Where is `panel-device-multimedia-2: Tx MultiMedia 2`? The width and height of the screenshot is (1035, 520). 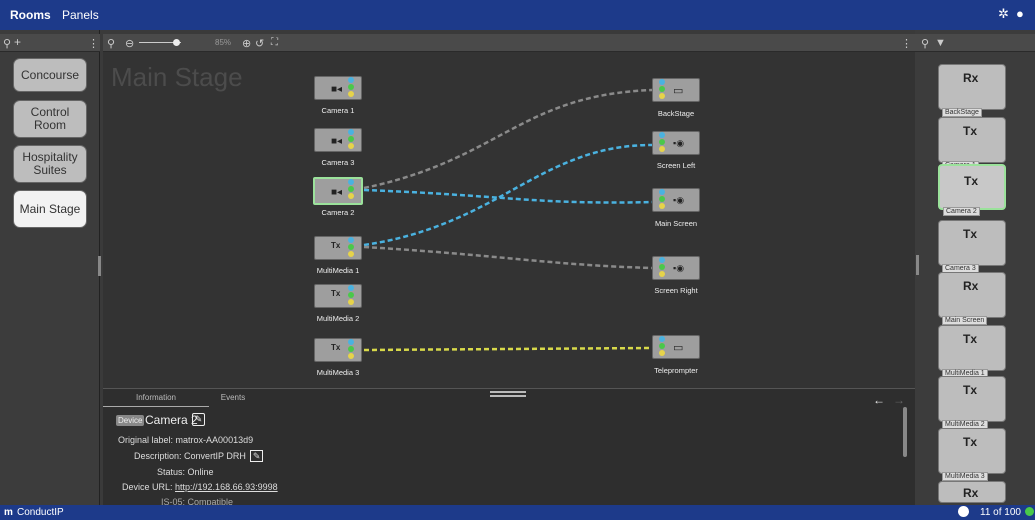
panel-device-multimedia-2: Tx MultiMedia 2 is located at coordinates (972, 402).